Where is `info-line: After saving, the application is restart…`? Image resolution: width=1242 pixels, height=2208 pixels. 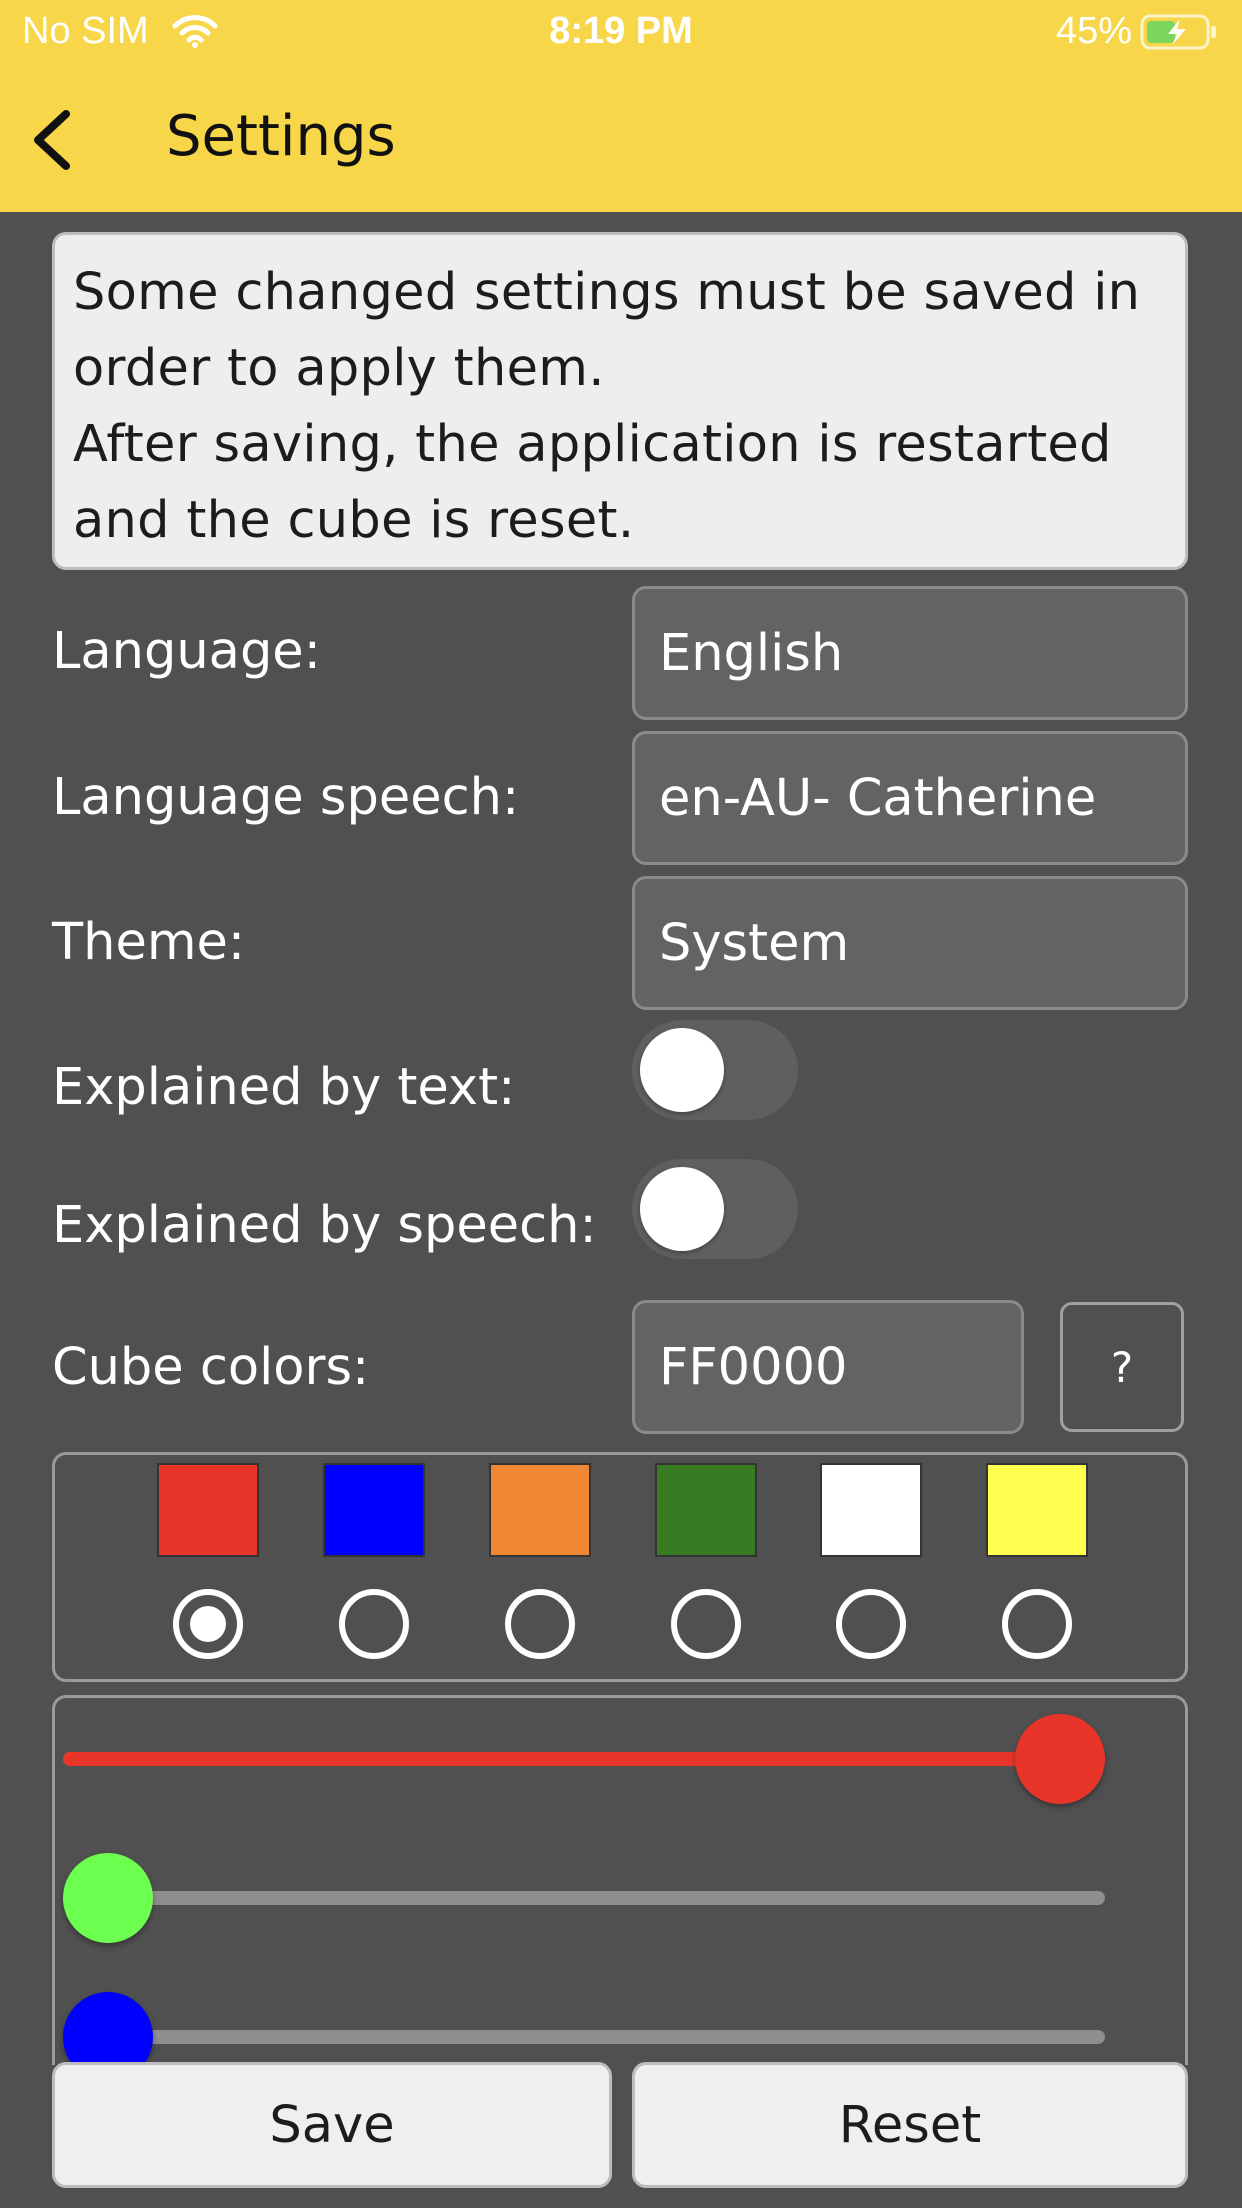
info-line: After saving, the application is restart… is located at coordinates (592, 444).